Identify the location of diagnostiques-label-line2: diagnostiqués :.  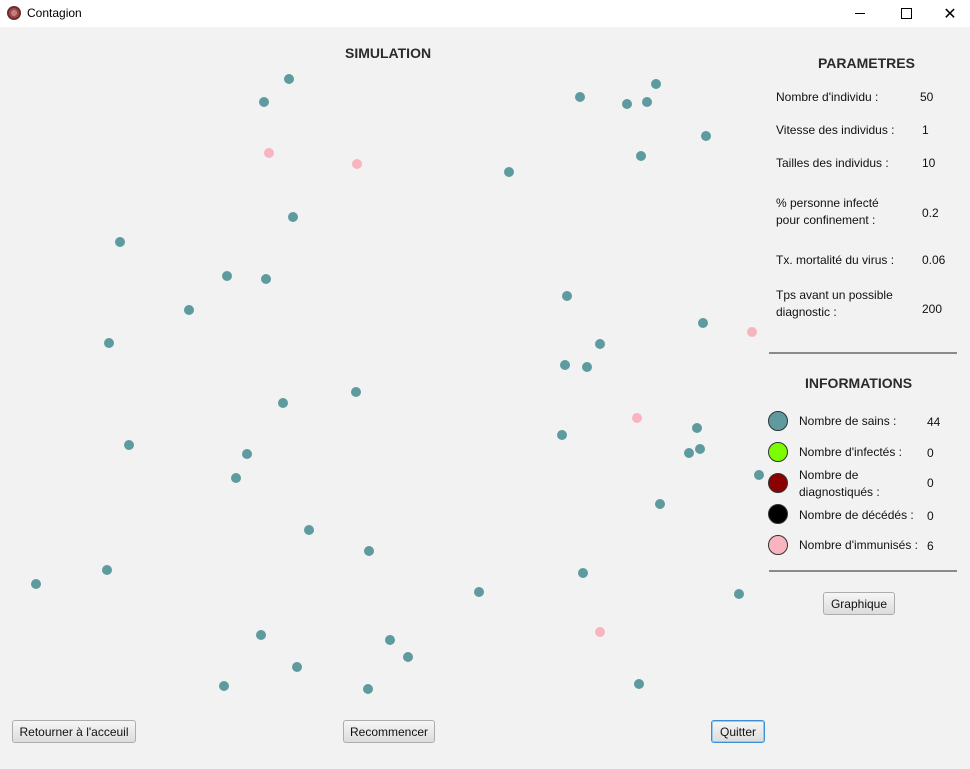
(839, 492).